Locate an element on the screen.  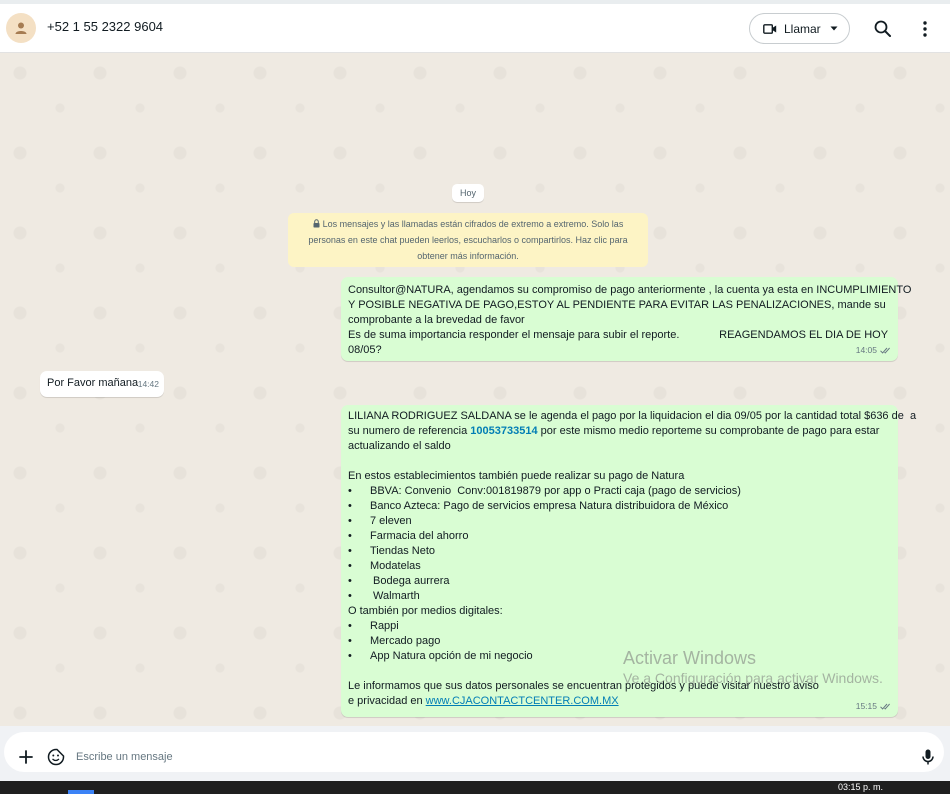
person-icon is located at coordinates (21, 28).